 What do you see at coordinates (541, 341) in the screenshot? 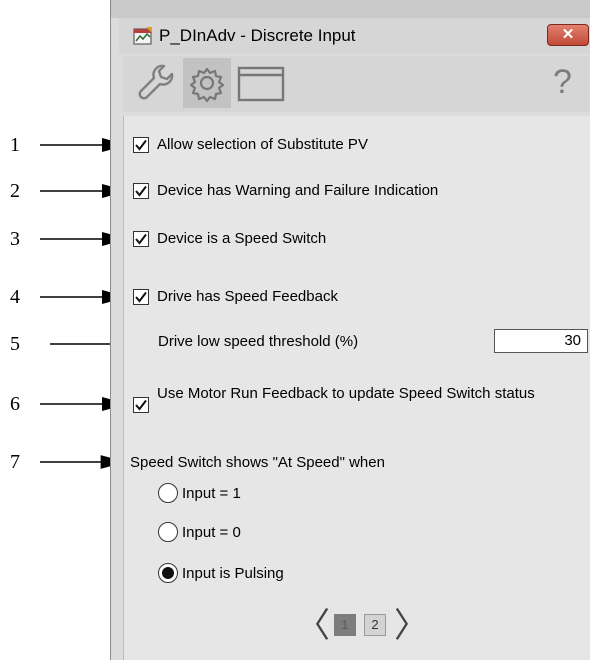
I see `low-speed-threshold-input: 30` at bounding box center [541, 341].